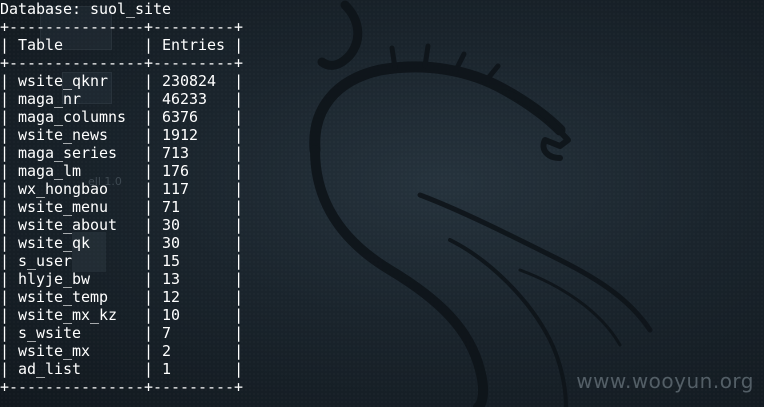  I want to click on row-table-name: s_wsite, so click(50, 333).